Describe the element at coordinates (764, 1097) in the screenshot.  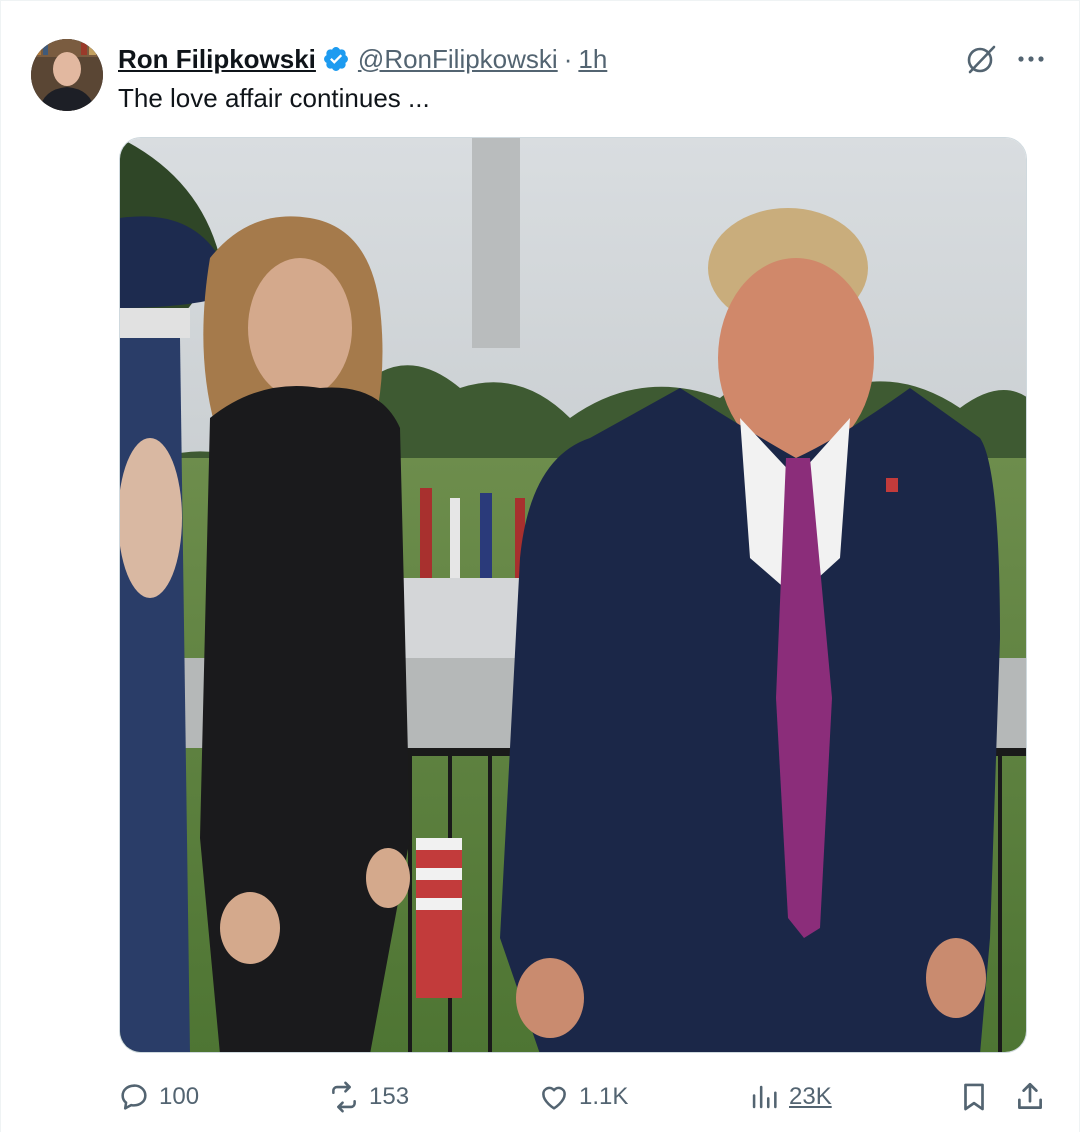
I see `analytics-icon` at that location.